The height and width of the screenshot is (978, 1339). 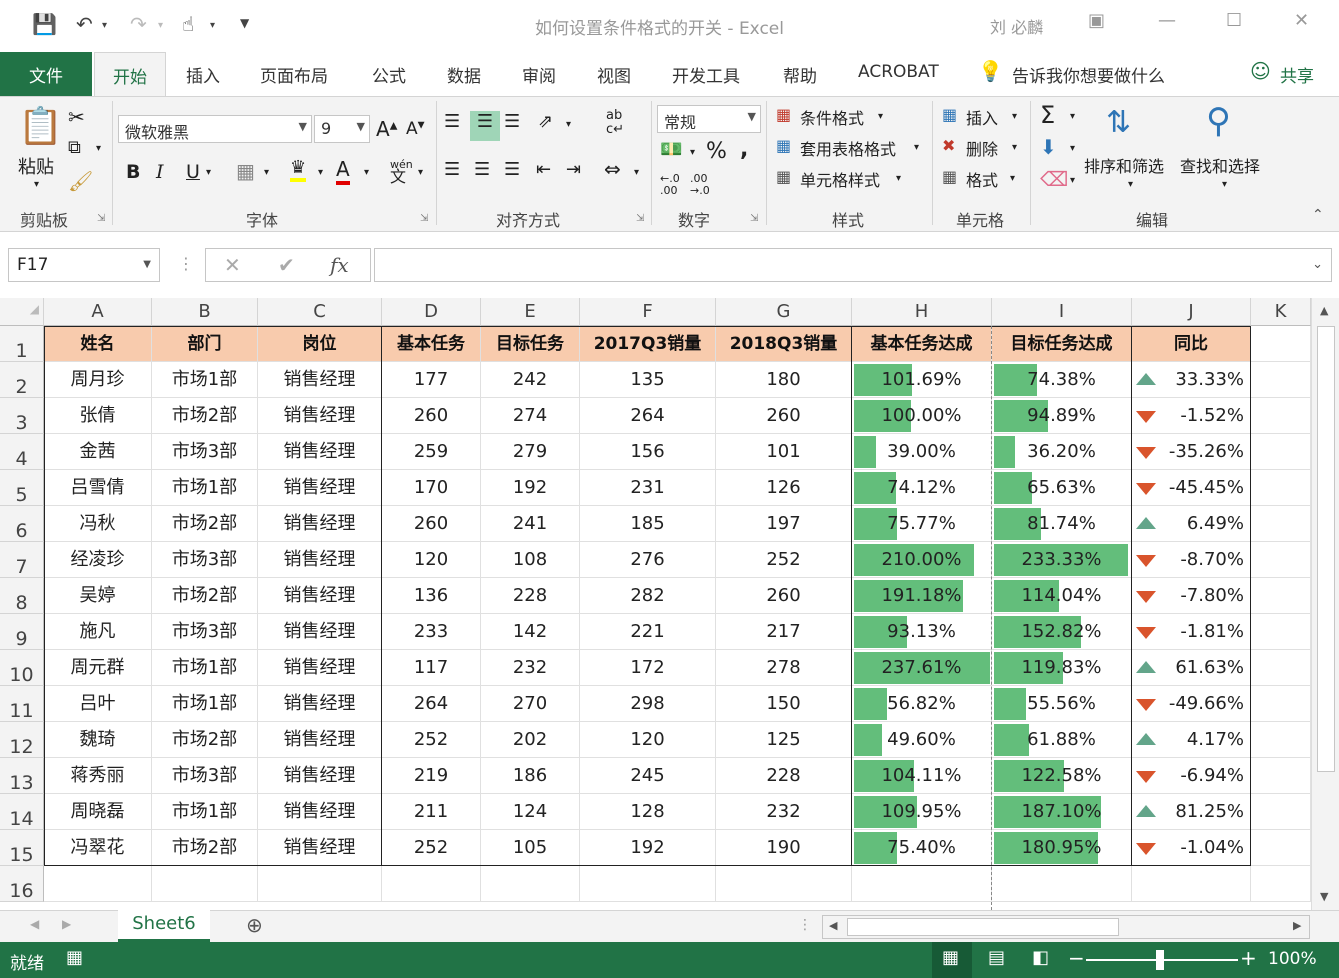 I want to click on table-format-icon: ▦, so click(x=783, y=145).